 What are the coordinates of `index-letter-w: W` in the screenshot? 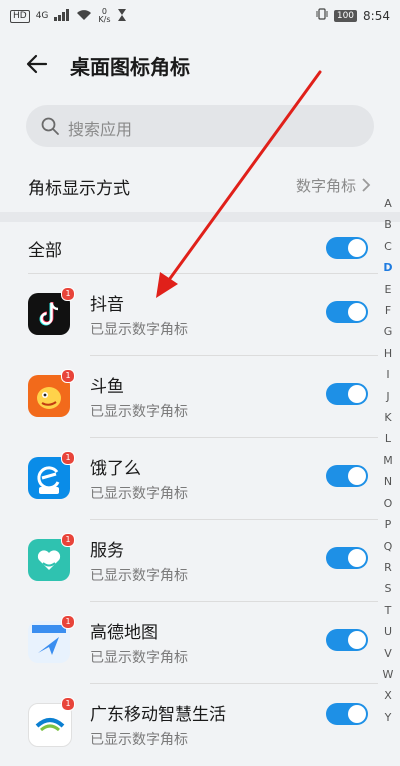 It's located at (388, 674).